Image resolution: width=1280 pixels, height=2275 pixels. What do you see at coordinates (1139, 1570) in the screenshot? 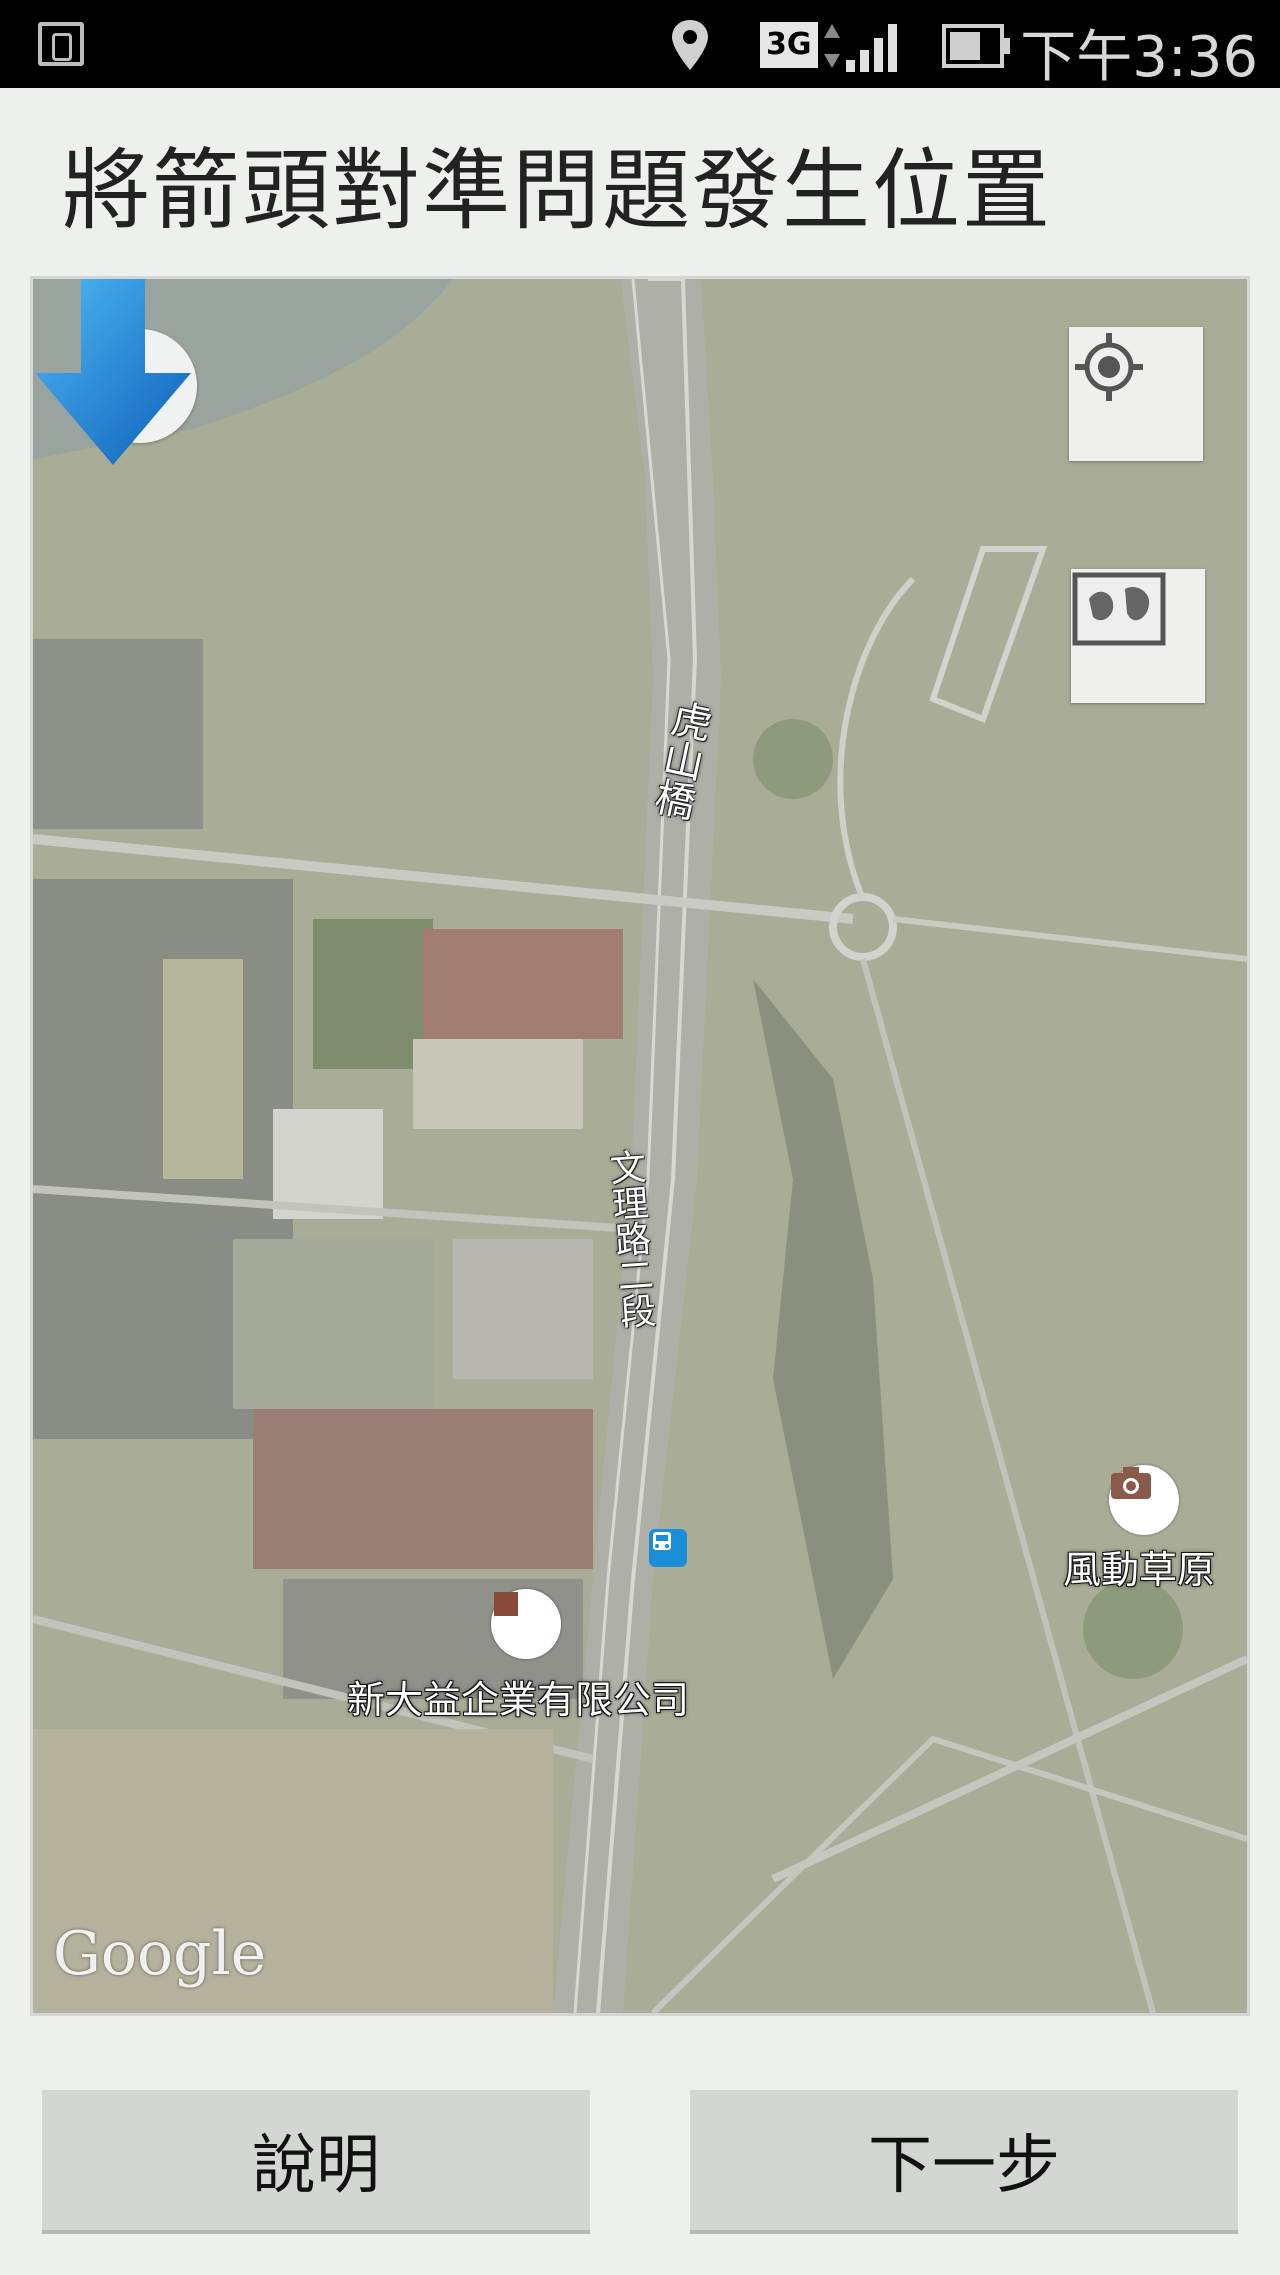
I see `poi-label: 風動草原` at bounding box center [1139, 1570].